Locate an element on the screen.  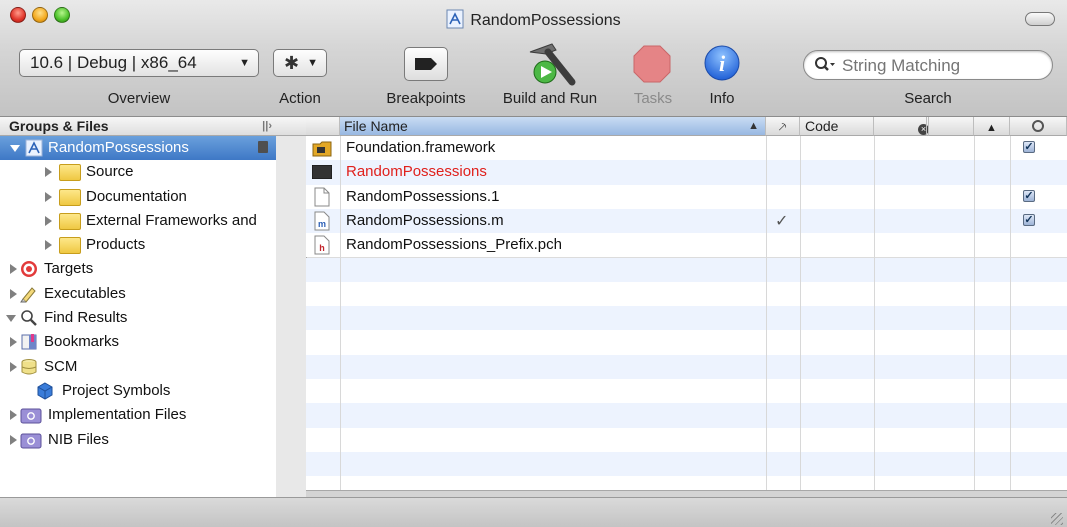
file-name-missing: RandomPossessions is located at coordinates (416, 172).